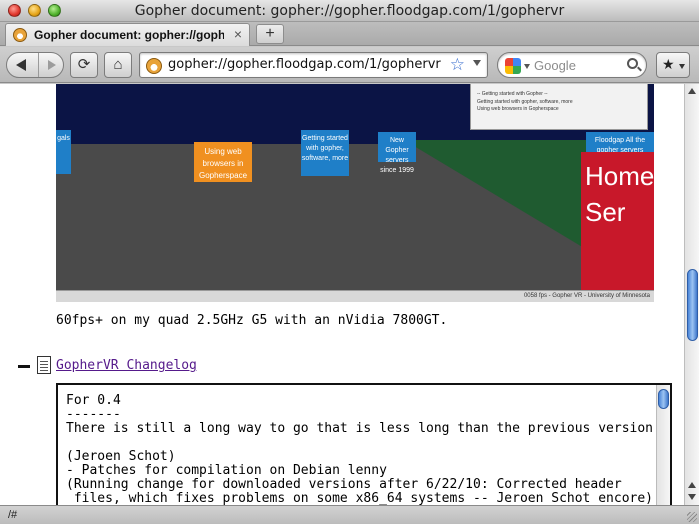 Image resolution: width=699 pixels, height=524 pixels. What do you see at coordinates (477, 63) in the screenshot?
I see `url-history-dropdown-icon` at bounding box center [477, 63].